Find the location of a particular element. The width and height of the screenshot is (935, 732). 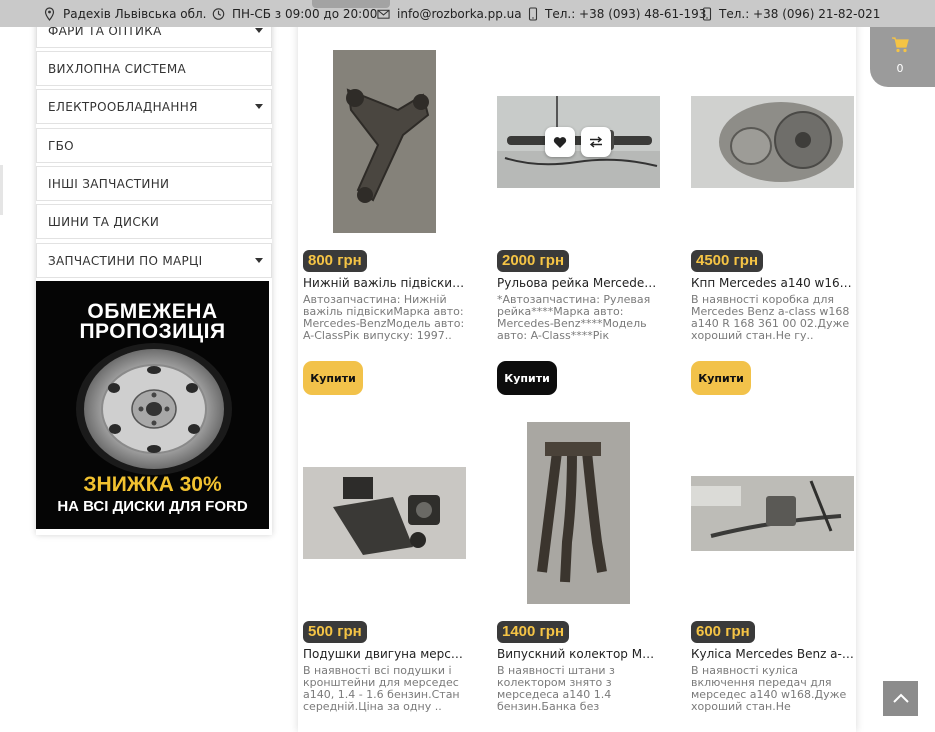

location-info: Радехів Львівська обл. is located at coordinates (124, 13).